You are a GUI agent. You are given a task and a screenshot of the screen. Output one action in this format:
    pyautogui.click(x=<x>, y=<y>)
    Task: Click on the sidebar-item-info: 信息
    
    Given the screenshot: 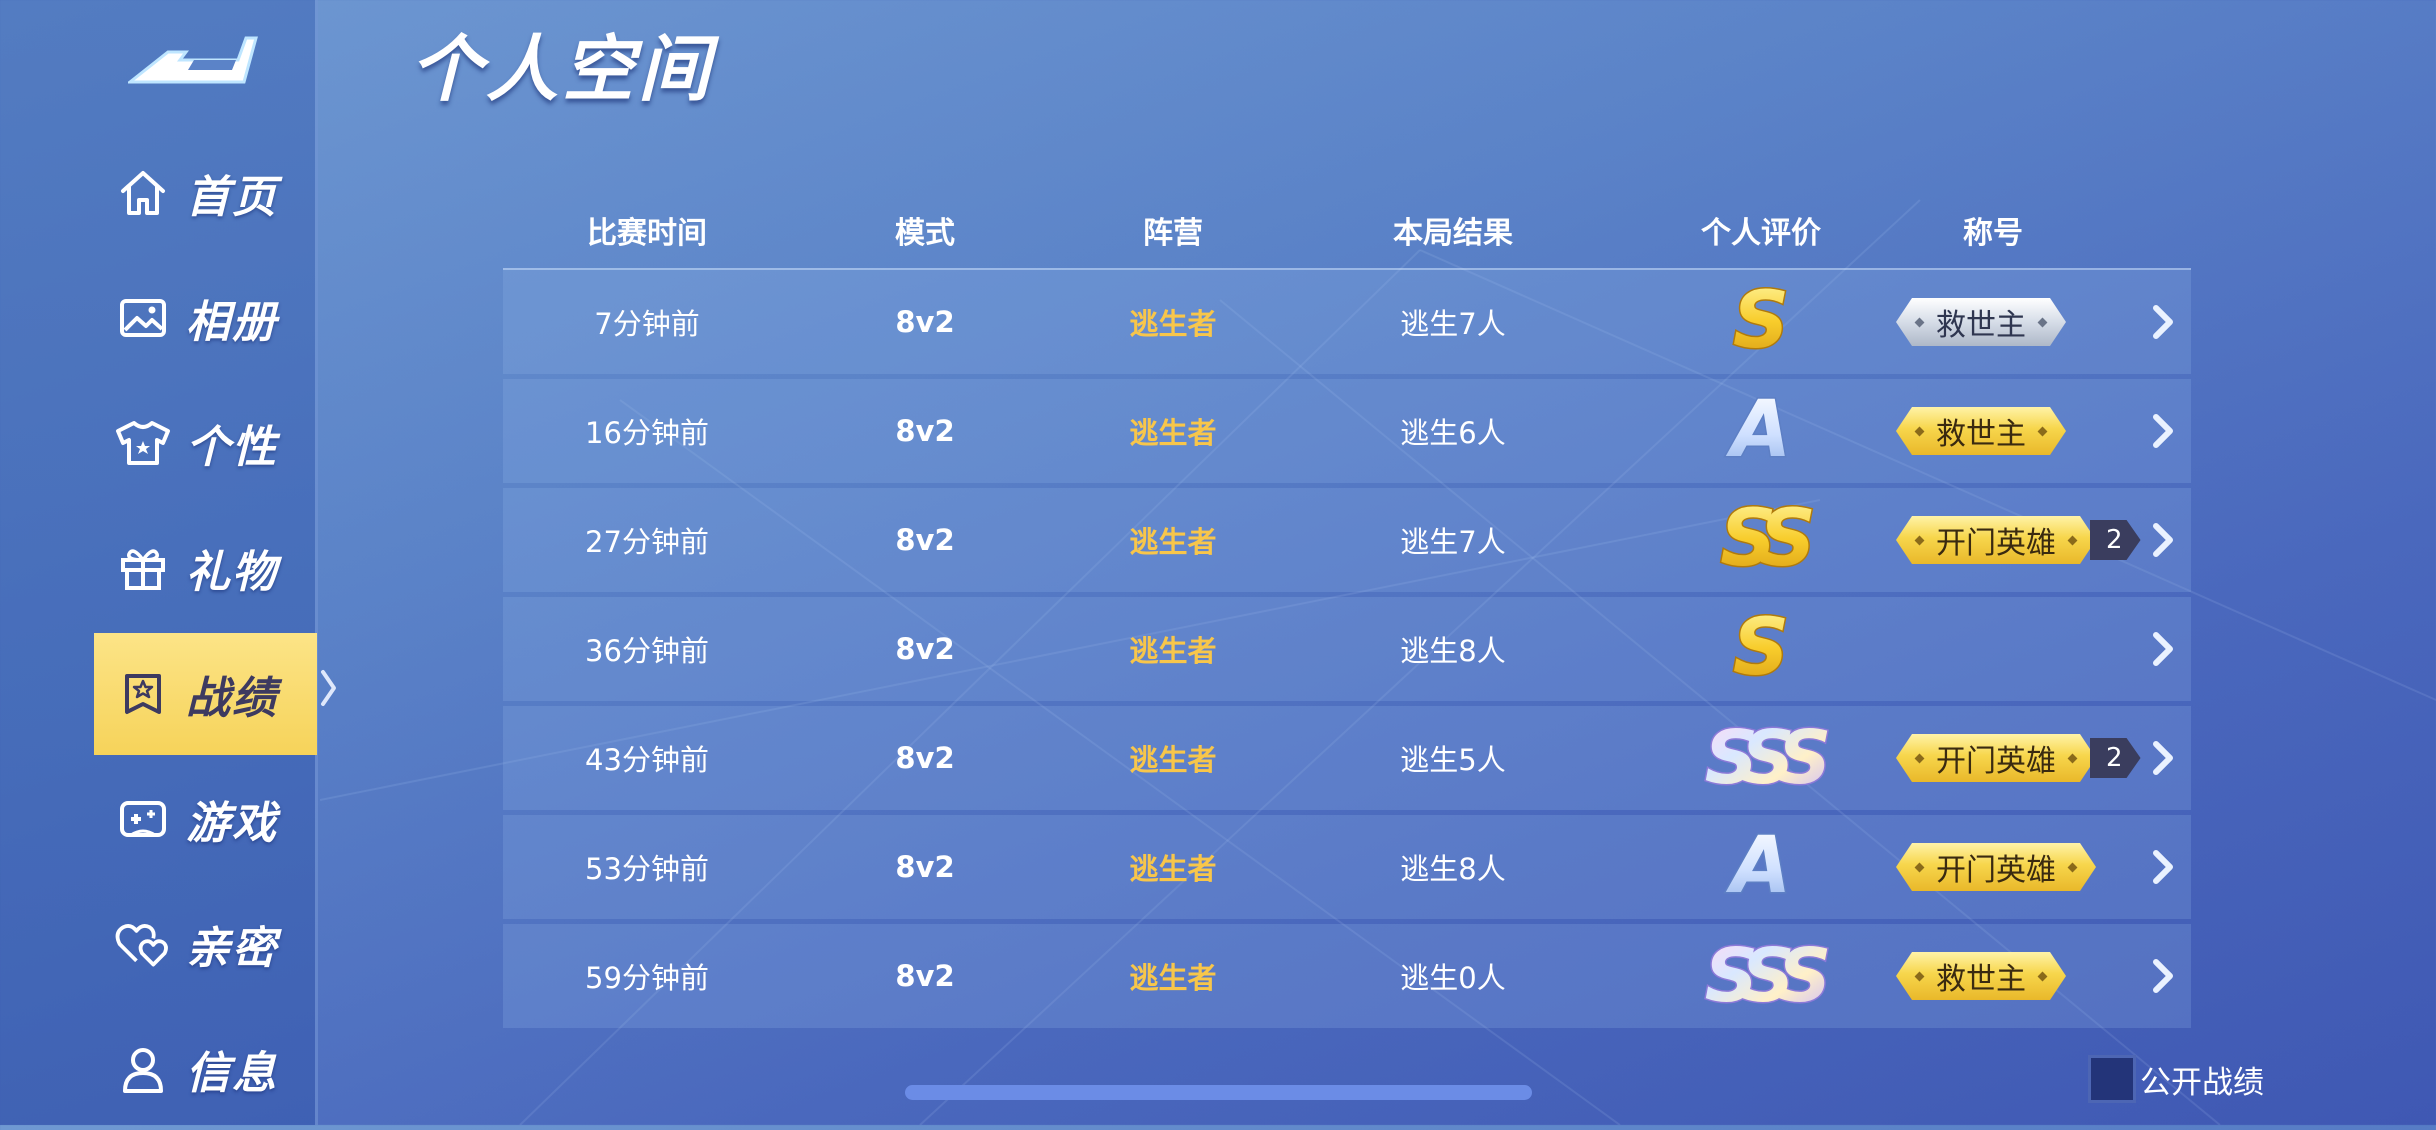 What is the action you would take?
    pyautogui.click(x=205, y=1069)
    